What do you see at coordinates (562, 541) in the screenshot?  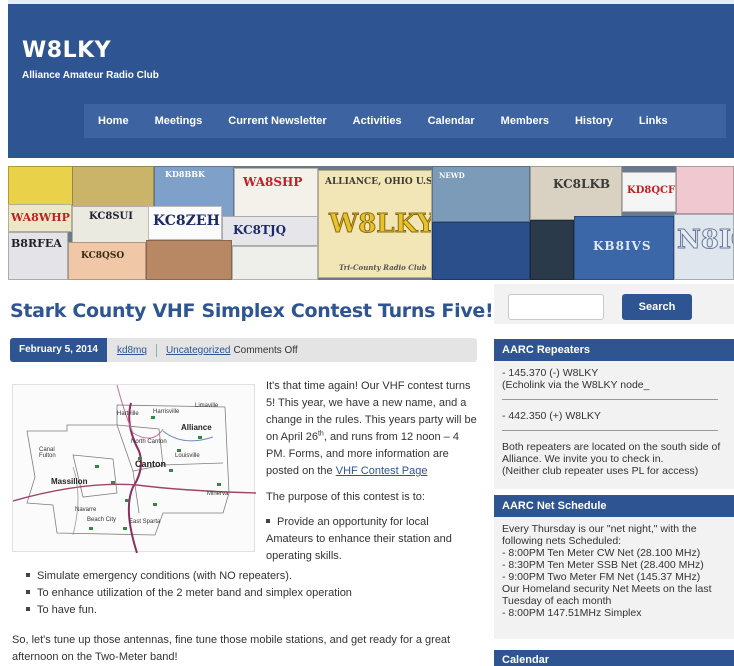 I see `net-line: following nets Scheduled:` at bounding box center [562, 541].